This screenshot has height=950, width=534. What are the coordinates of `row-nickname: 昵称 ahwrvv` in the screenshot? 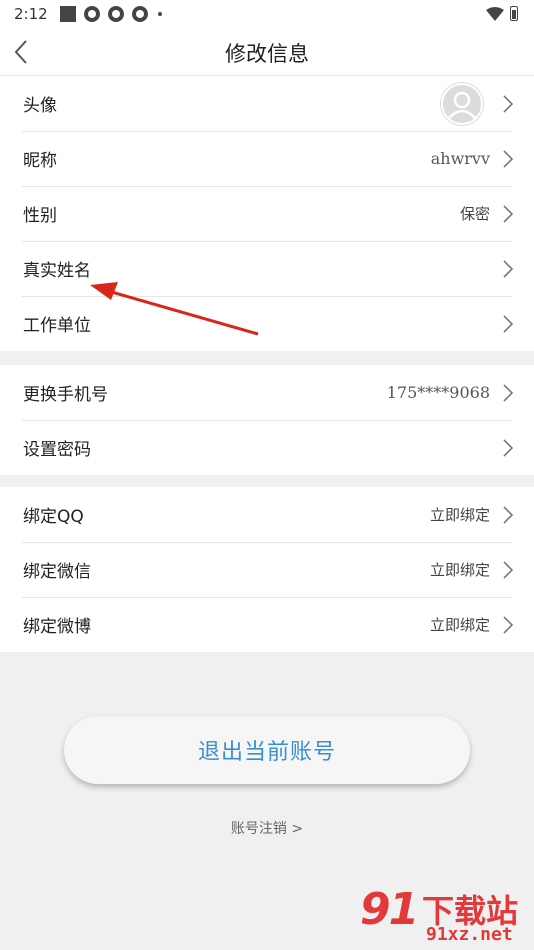 It's located at (267, 158).